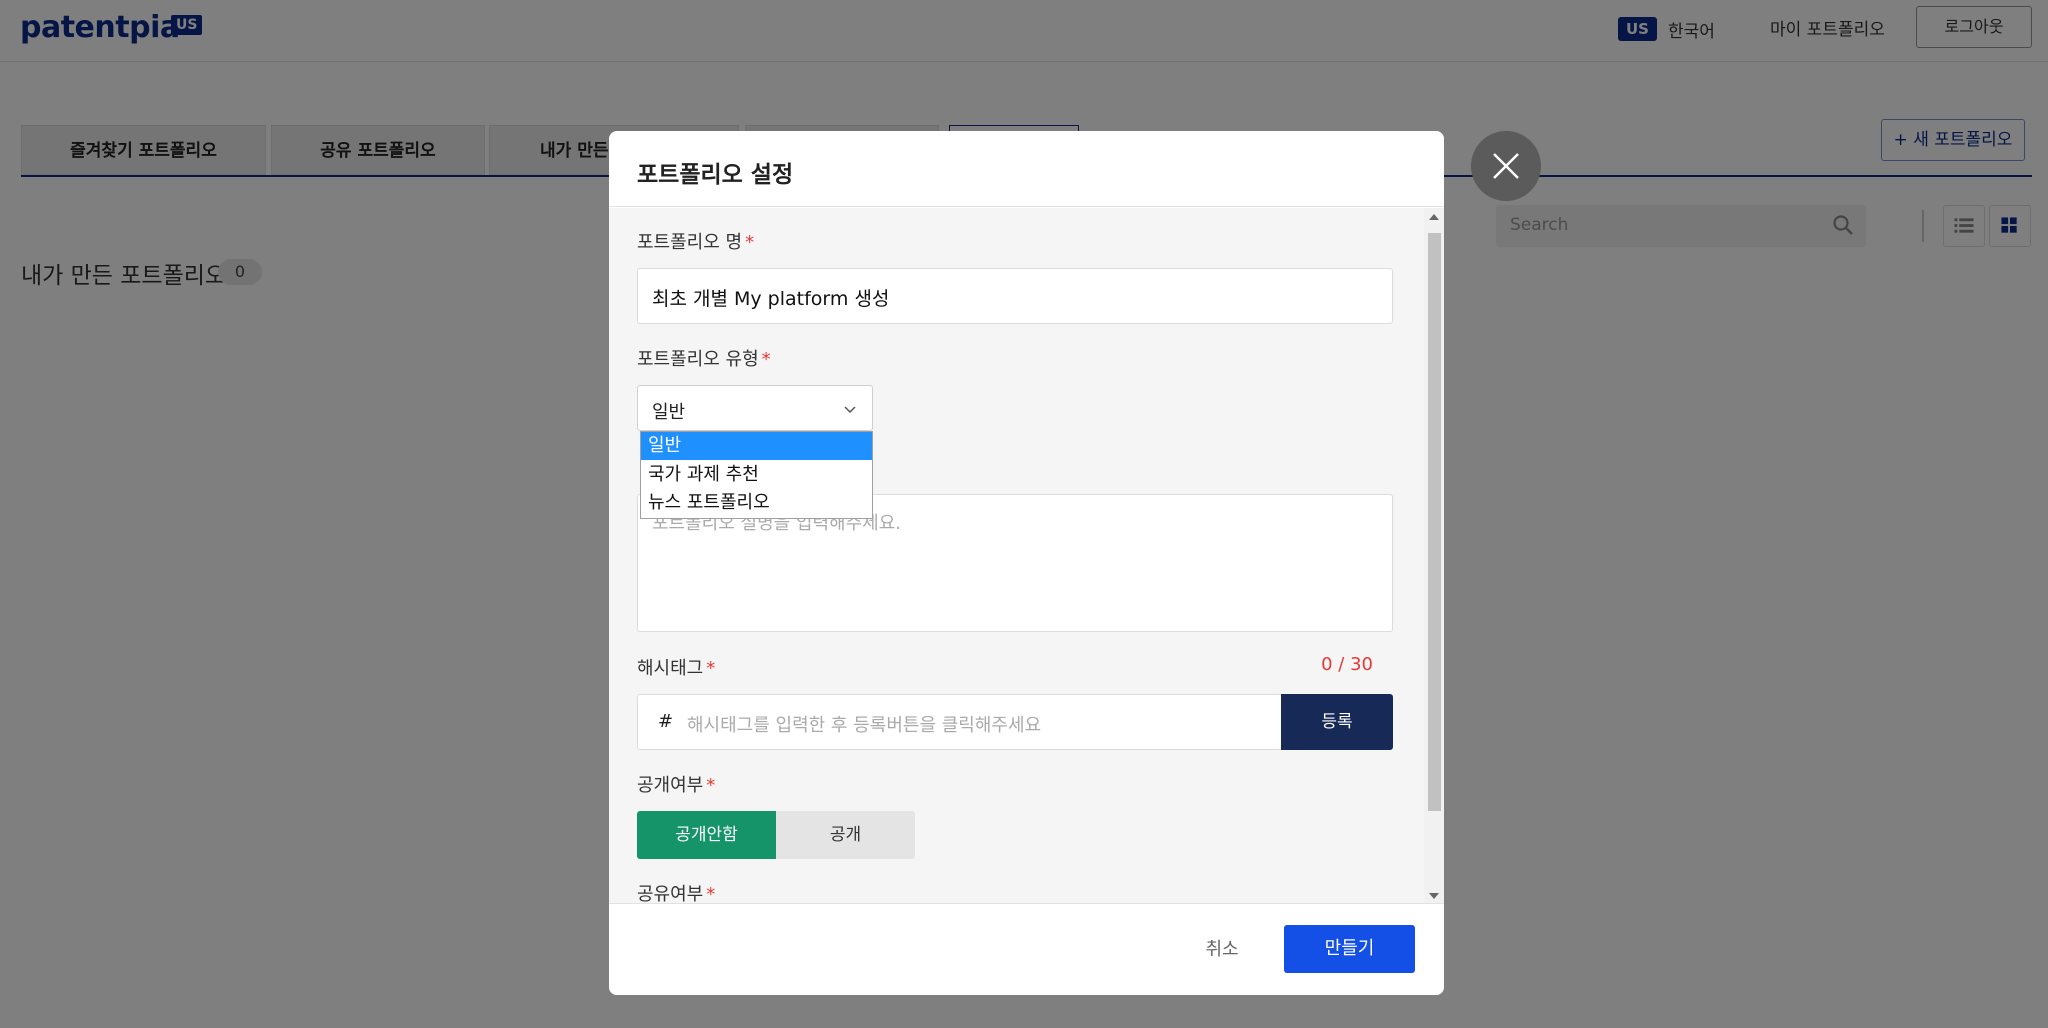 Image resolution: width=2048 pixels, height=1028 pixels. Describe the element at coordinates (756, 446) in the screenshot. I see `dropdown-option-general: 일반` at that location.